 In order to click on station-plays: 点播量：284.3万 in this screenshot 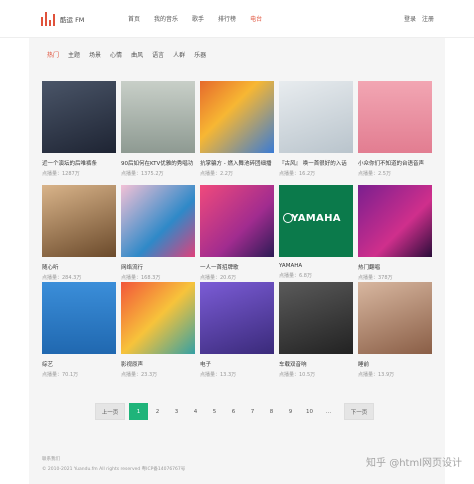, I will do `click(62, 278)`.